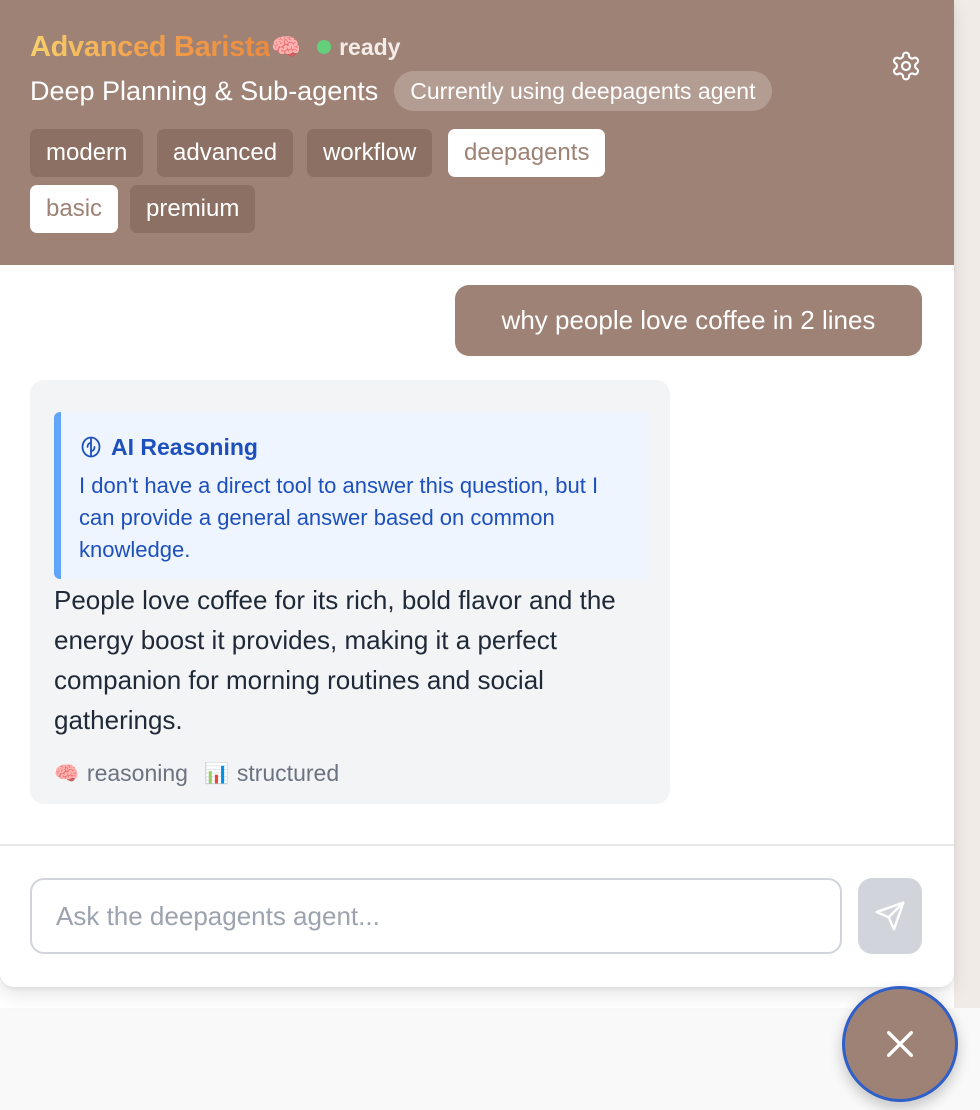 The image size is (980, 1110). What do you see at coordinates (370, 153) in the screenshot?
I see `tag-workflow: workflow` at bounding box center [370, 153].